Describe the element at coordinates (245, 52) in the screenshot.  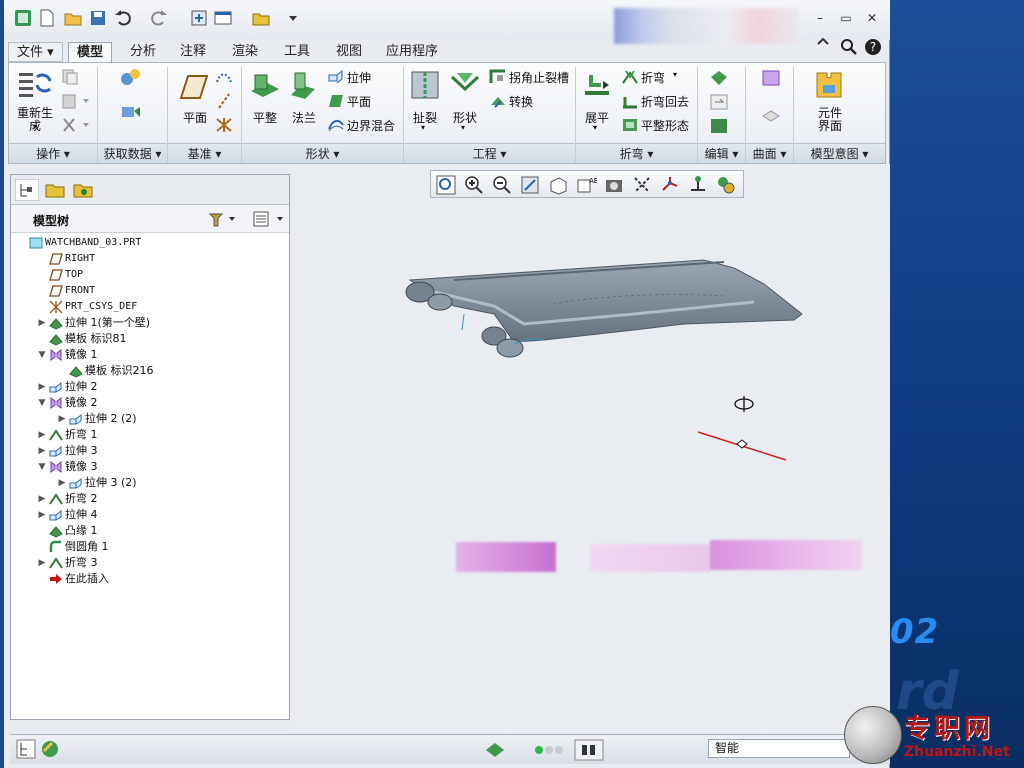
I see `tab-render: 渲染` at that location.